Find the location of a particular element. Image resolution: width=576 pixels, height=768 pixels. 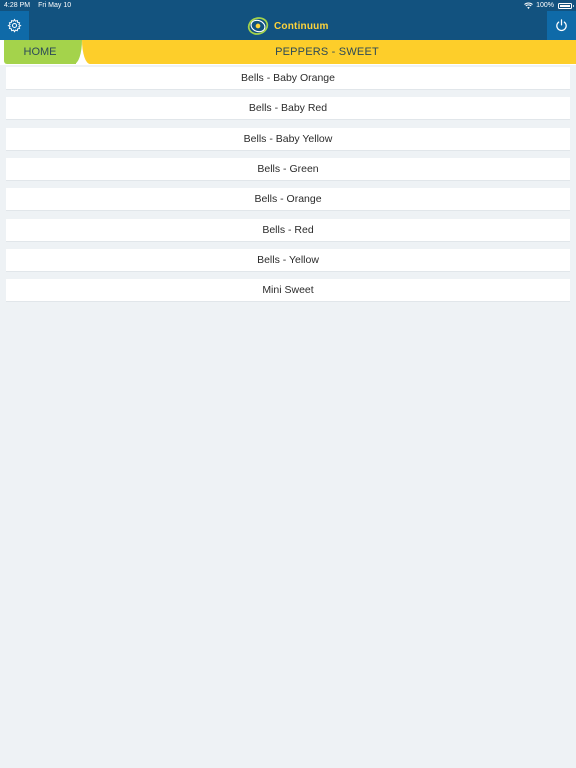

settings-button is located at coordinates (14, 25).